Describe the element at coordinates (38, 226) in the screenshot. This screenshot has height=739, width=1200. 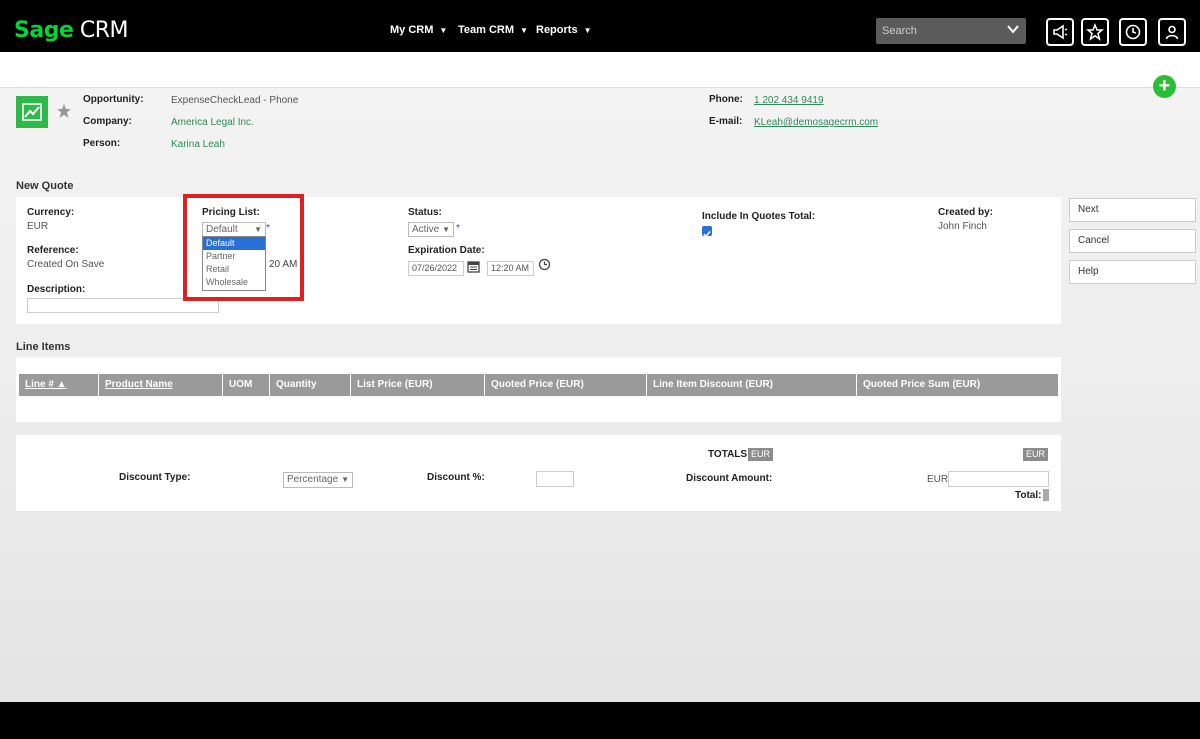
I see `currency-value: EUR` at that location.